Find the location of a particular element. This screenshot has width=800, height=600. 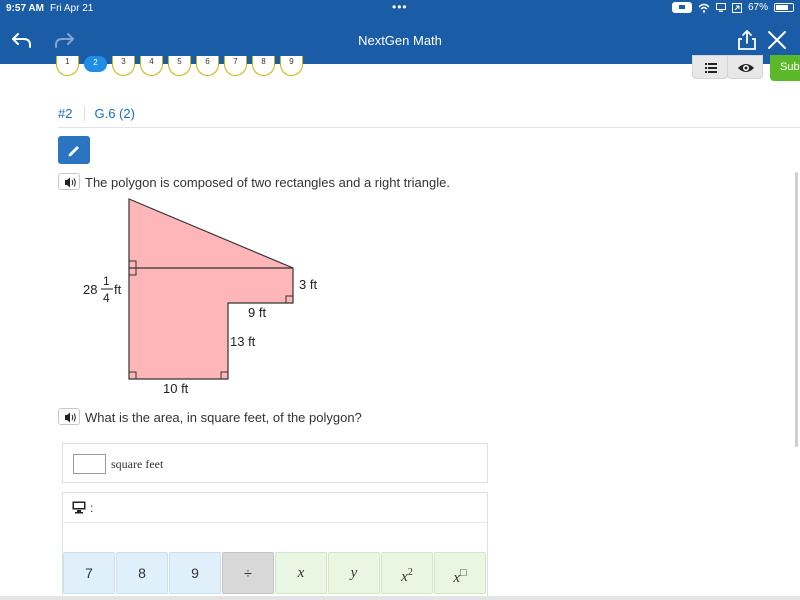

key-x-power: x□ is located at coordinates (460, 573).